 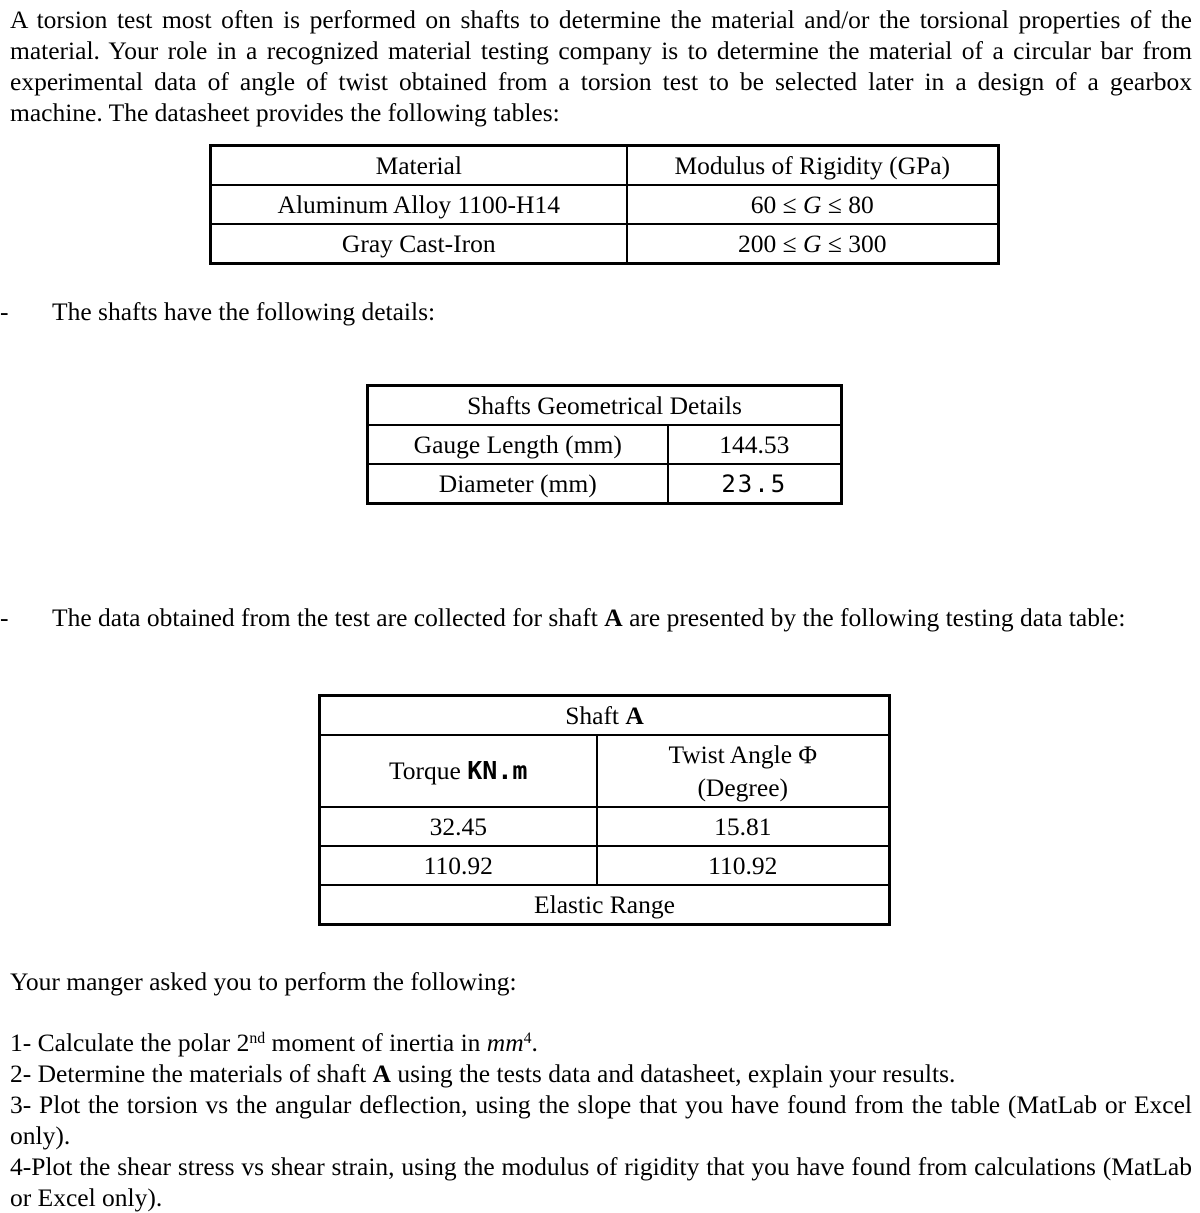 What do you see at coordinates (257, 1038) in the screenshot?
I see `task-1-ordinal-suffix: nd` at bounding box center [257, 1038].